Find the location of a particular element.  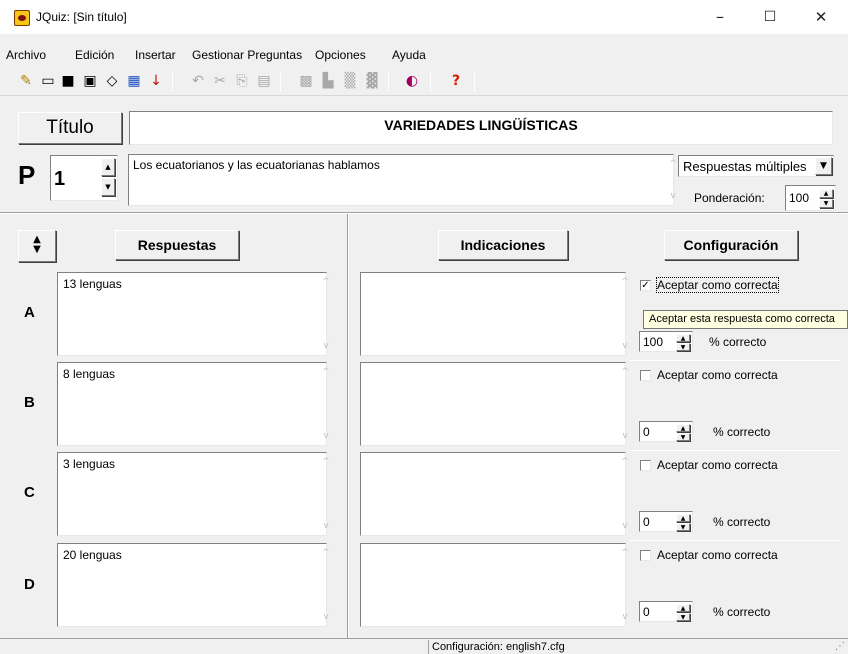

cut-icon: ✂ is located at coordinates (220, 81).